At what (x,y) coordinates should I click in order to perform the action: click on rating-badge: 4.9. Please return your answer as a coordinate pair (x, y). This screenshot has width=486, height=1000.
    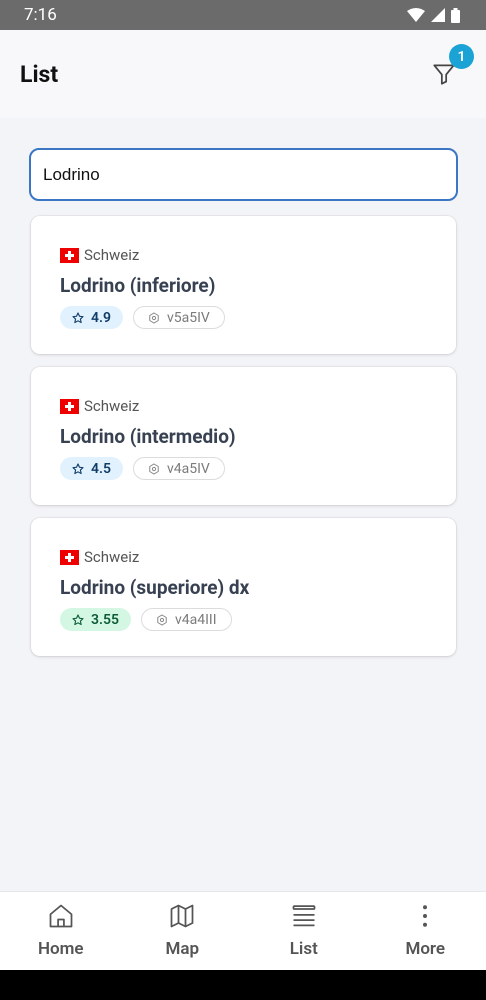
    Looking at the image, I should click on (91, 317).